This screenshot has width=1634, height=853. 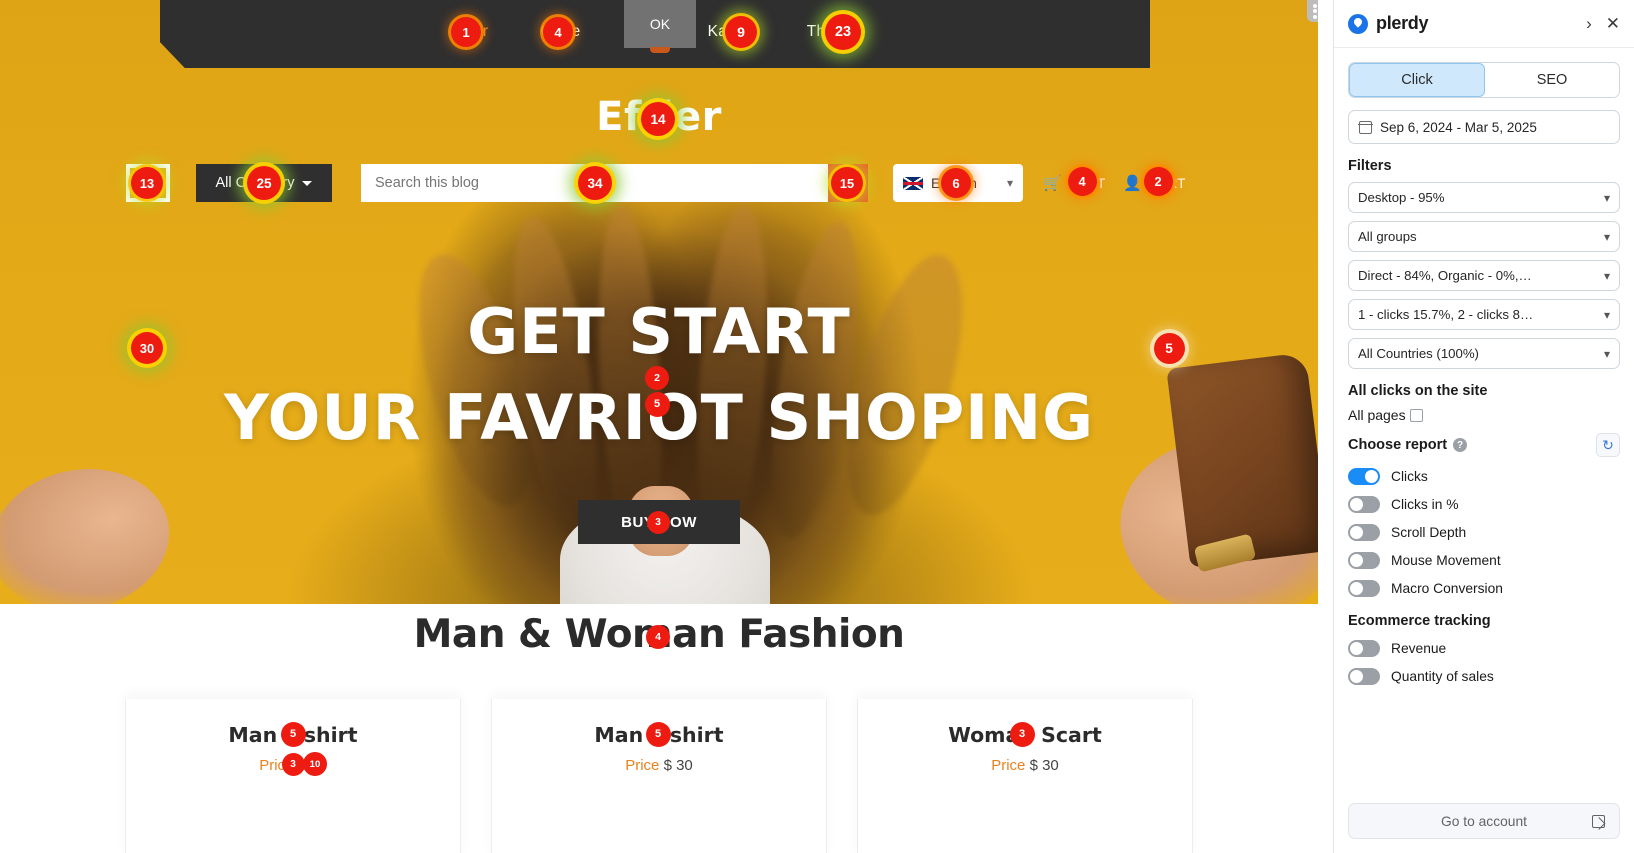 What do you see at coordinates (741, 32) in the screenshot?
I see `heatmap-marker: 9` at bounding box center [741, 32].